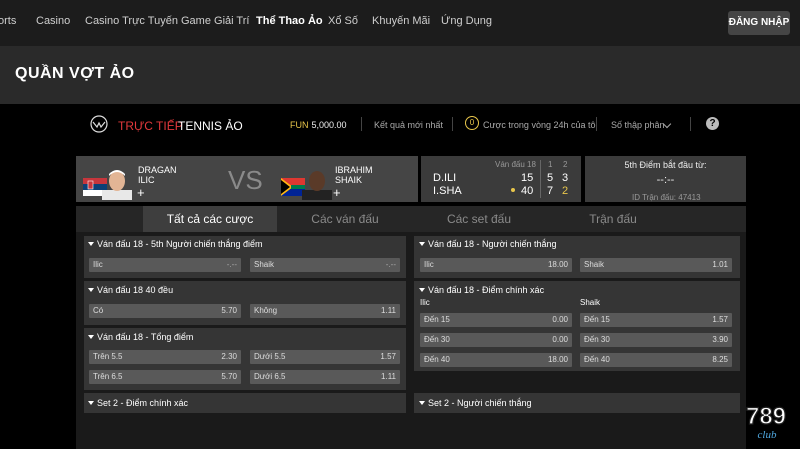 This screenshot has height=449, width=800. Describe the element at coordinates (146, 180) in the screenshot. I see `player1-last-name: ILIC` at that location.